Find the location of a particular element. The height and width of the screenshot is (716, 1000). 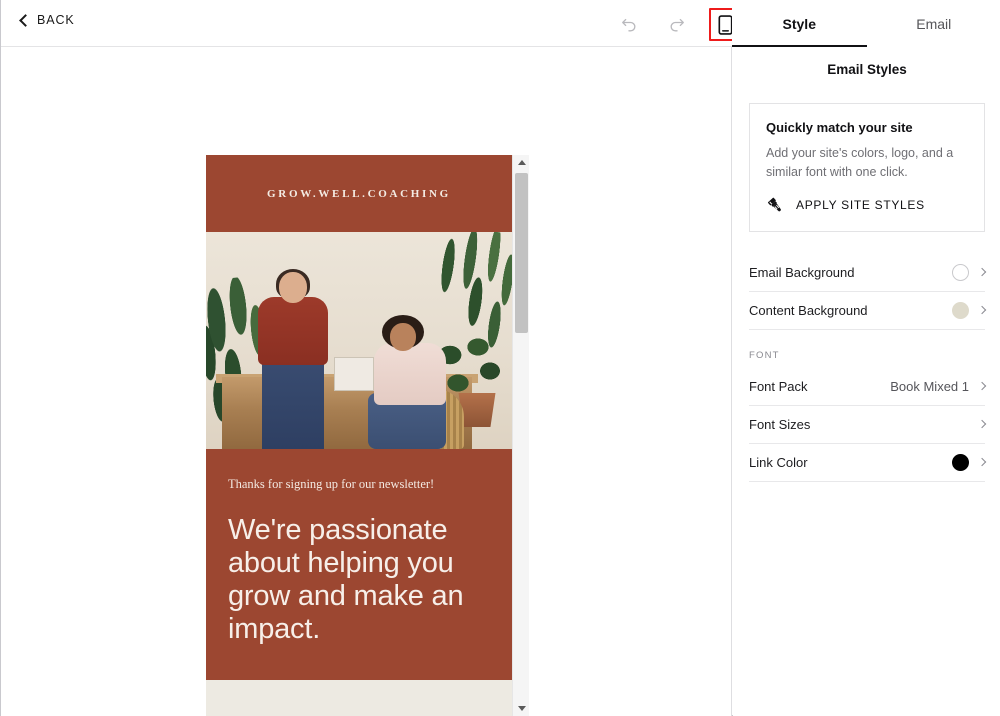

content-background-swatch is located at coordinates (960, 310).